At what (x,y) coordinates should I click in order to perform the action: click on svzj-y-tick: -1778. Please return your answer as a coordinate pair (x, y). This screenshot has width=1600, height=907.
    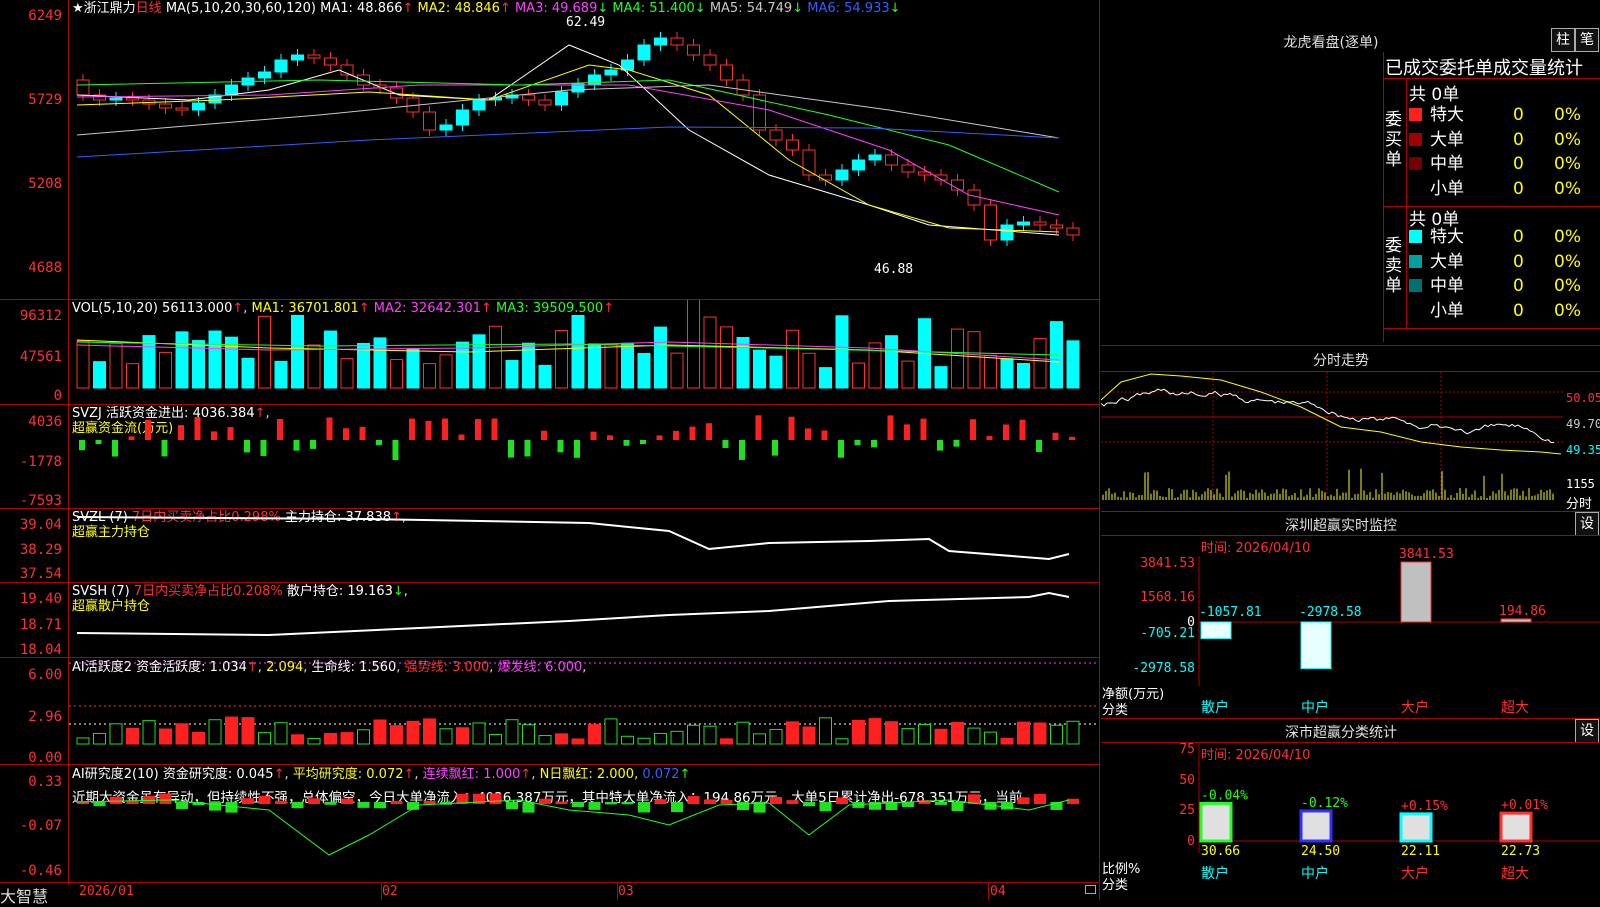
    Looking at the image, I should click on (40, 462).